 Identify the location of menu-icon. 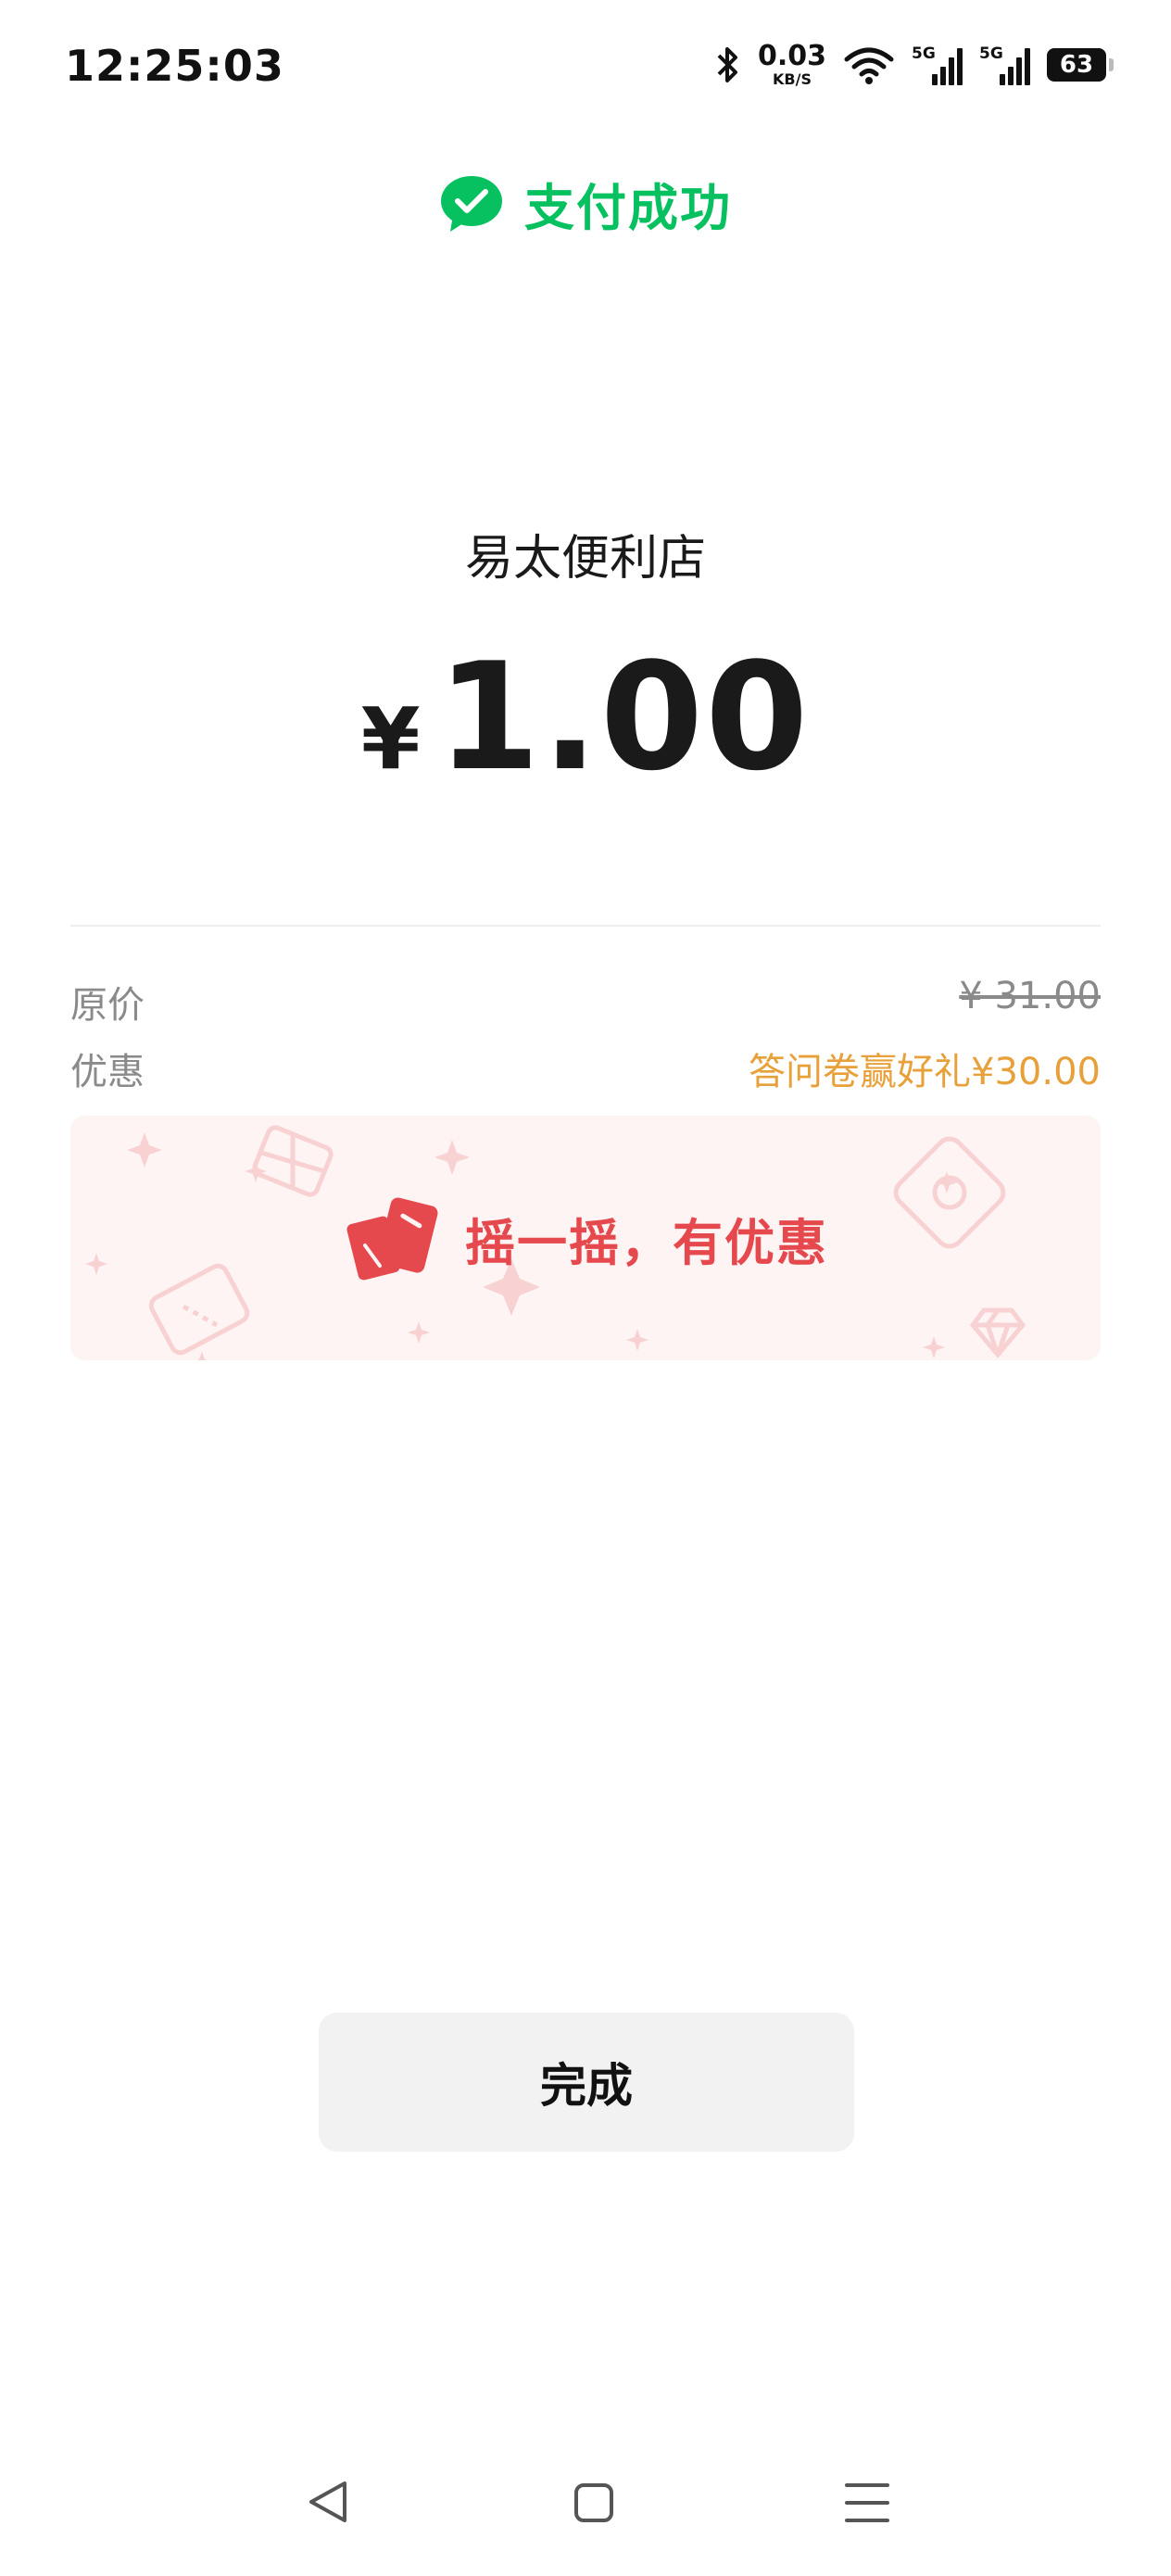
(867, 2502).